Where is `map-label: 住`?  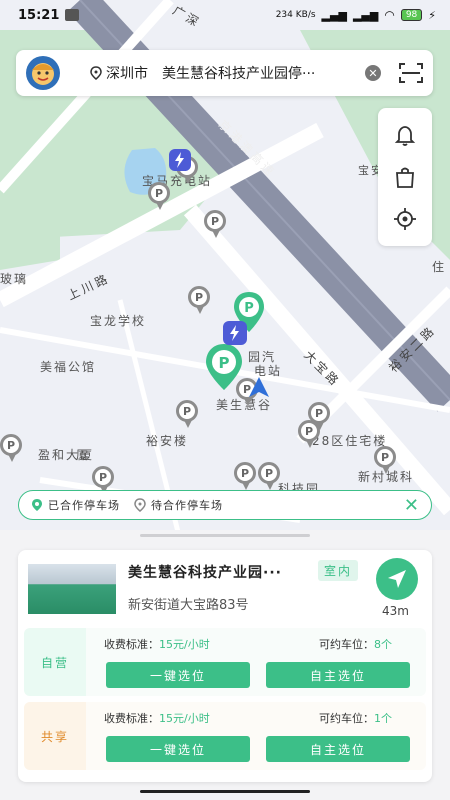 map-label: 住 is located at coordinates (439, 267).